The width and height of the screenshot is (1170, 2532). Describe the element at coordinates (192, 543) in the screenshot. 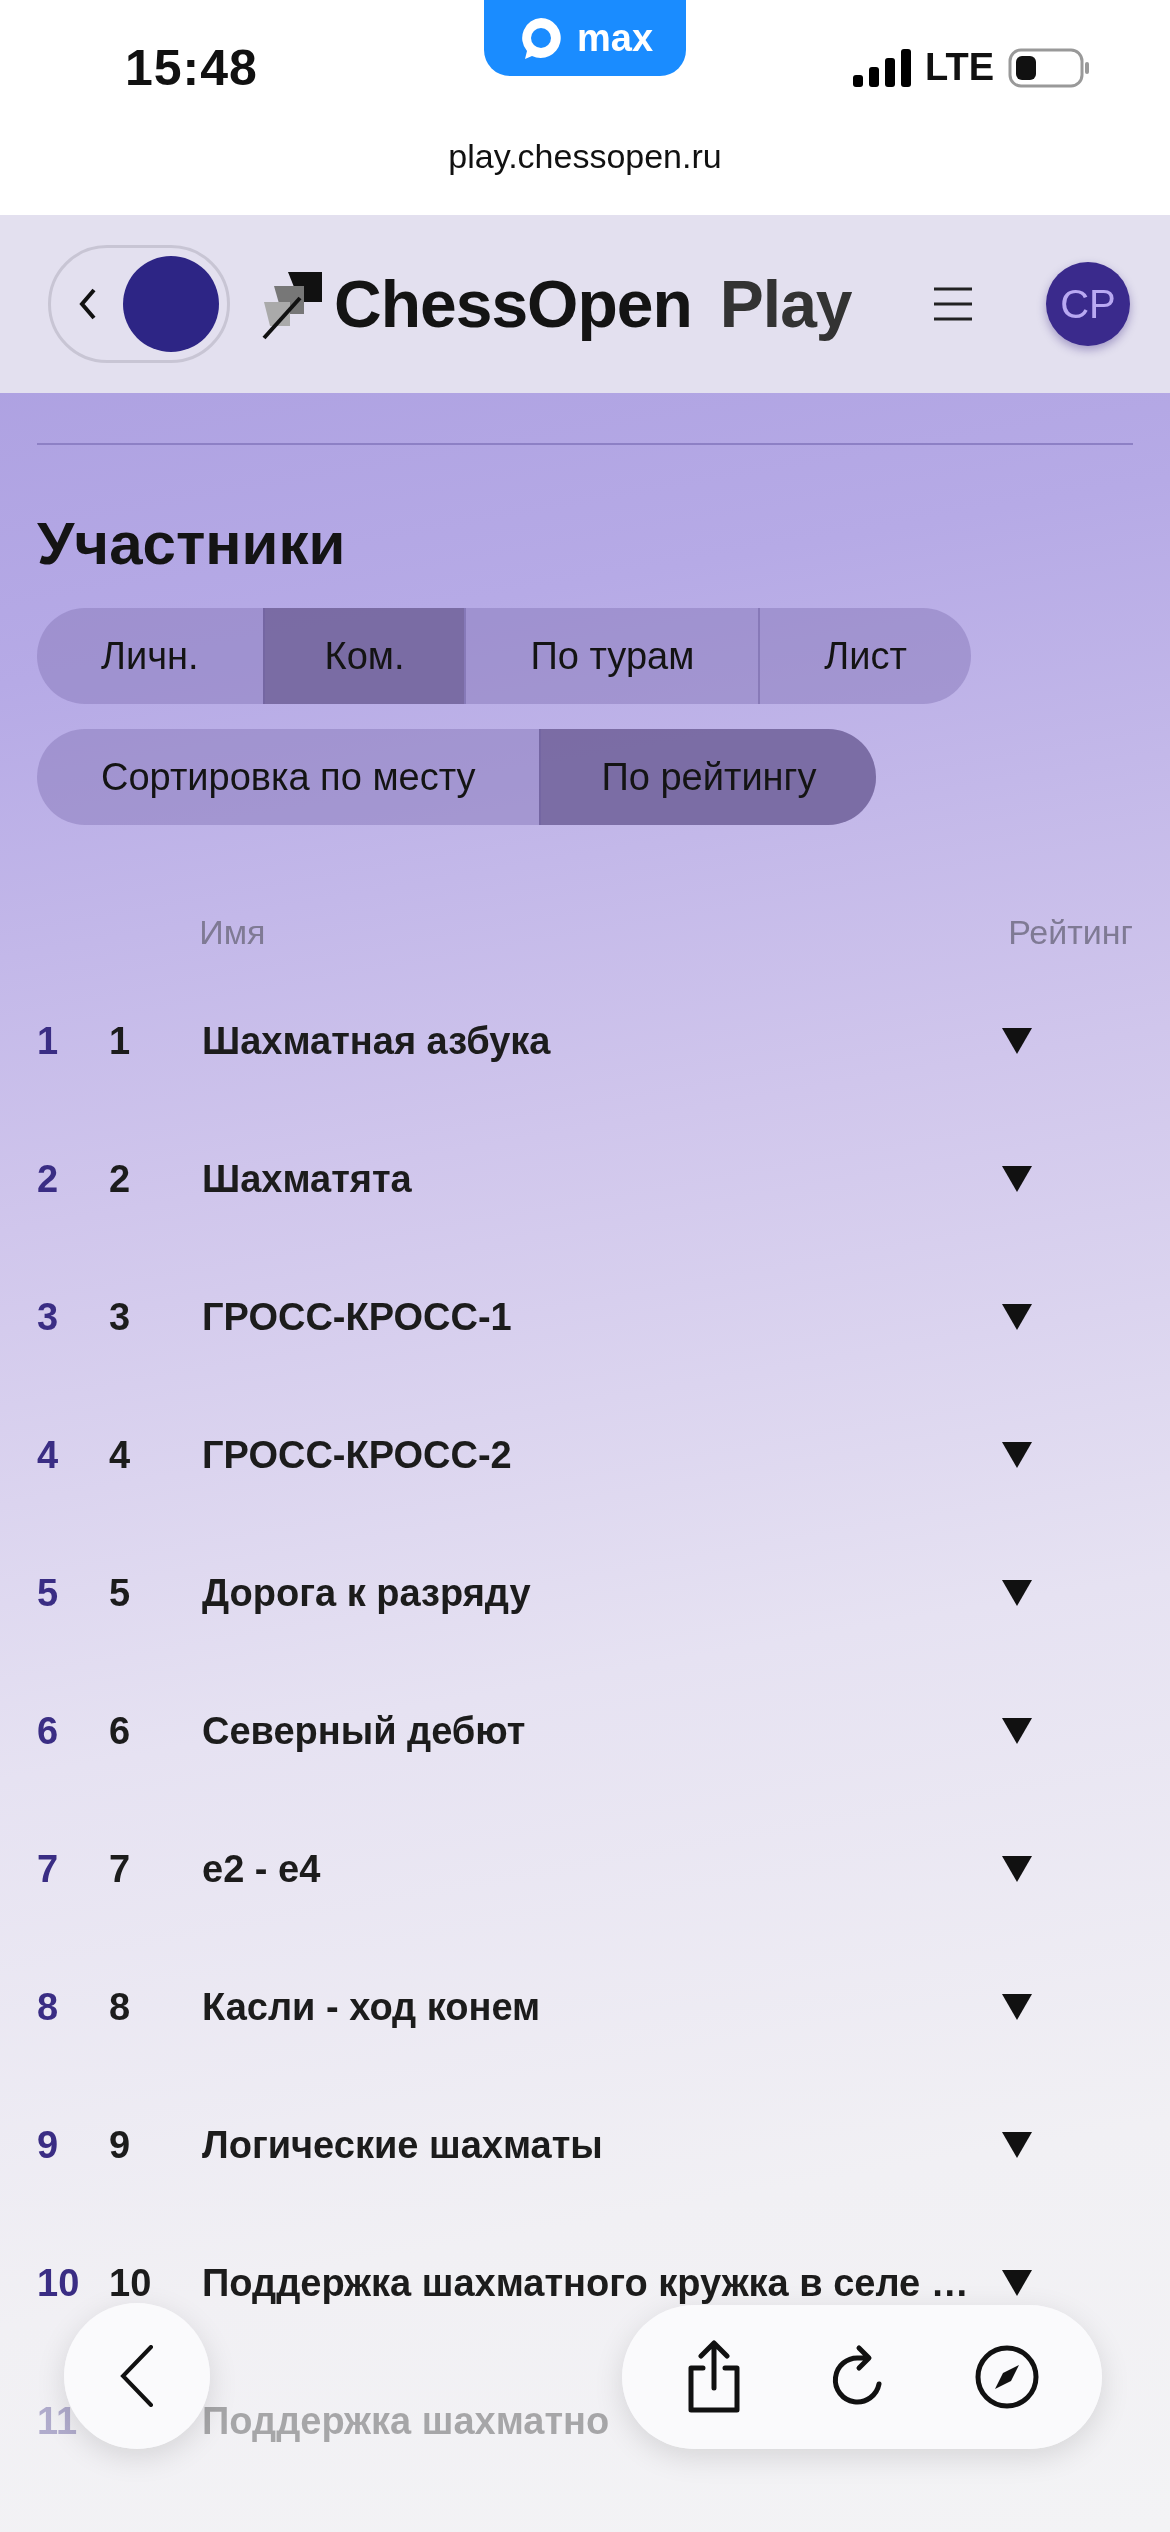

I see `page-title: Участники` at that location.